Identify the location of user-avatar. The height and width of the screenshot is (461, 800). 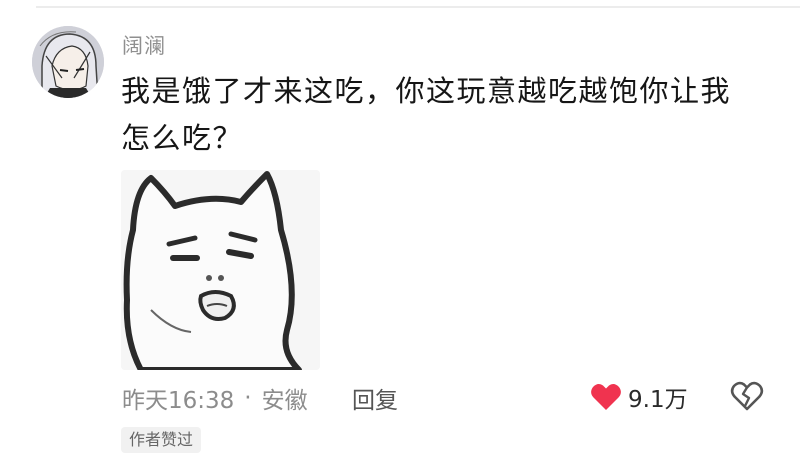
(68, 62).